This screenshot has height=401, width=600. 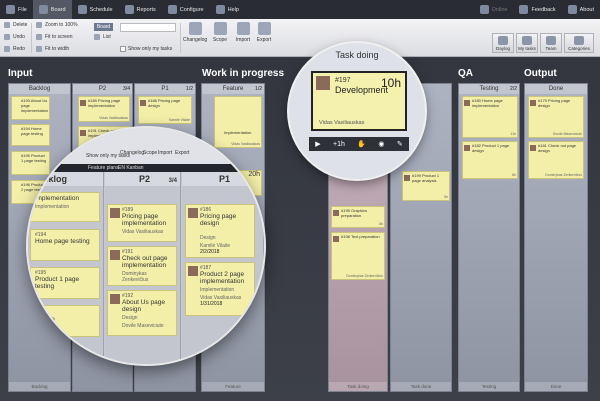 What do you see at coordinates (400, 144) in the screenshot?
I see `edit-icon: ✎` at bounding box center [400, 144].